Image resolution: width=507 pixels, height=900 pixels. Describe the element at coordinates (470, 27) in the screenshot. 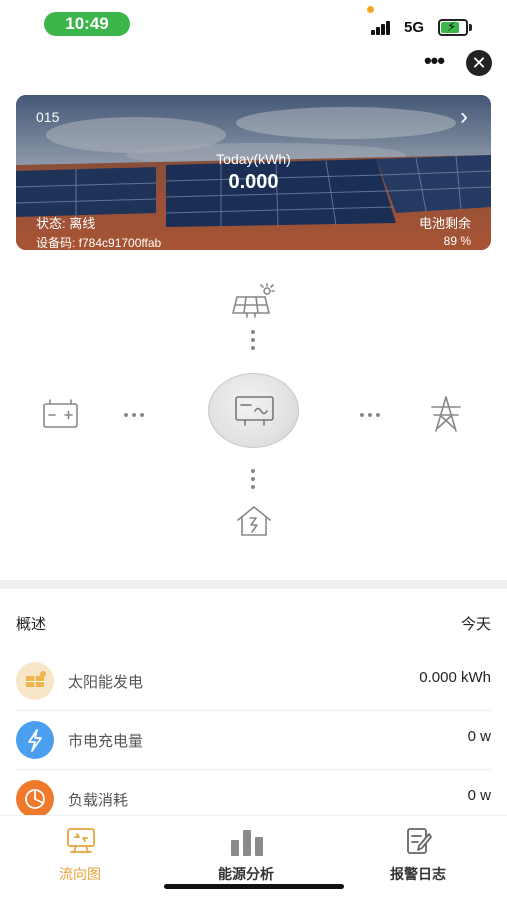

I see `battery-tip` at that location.